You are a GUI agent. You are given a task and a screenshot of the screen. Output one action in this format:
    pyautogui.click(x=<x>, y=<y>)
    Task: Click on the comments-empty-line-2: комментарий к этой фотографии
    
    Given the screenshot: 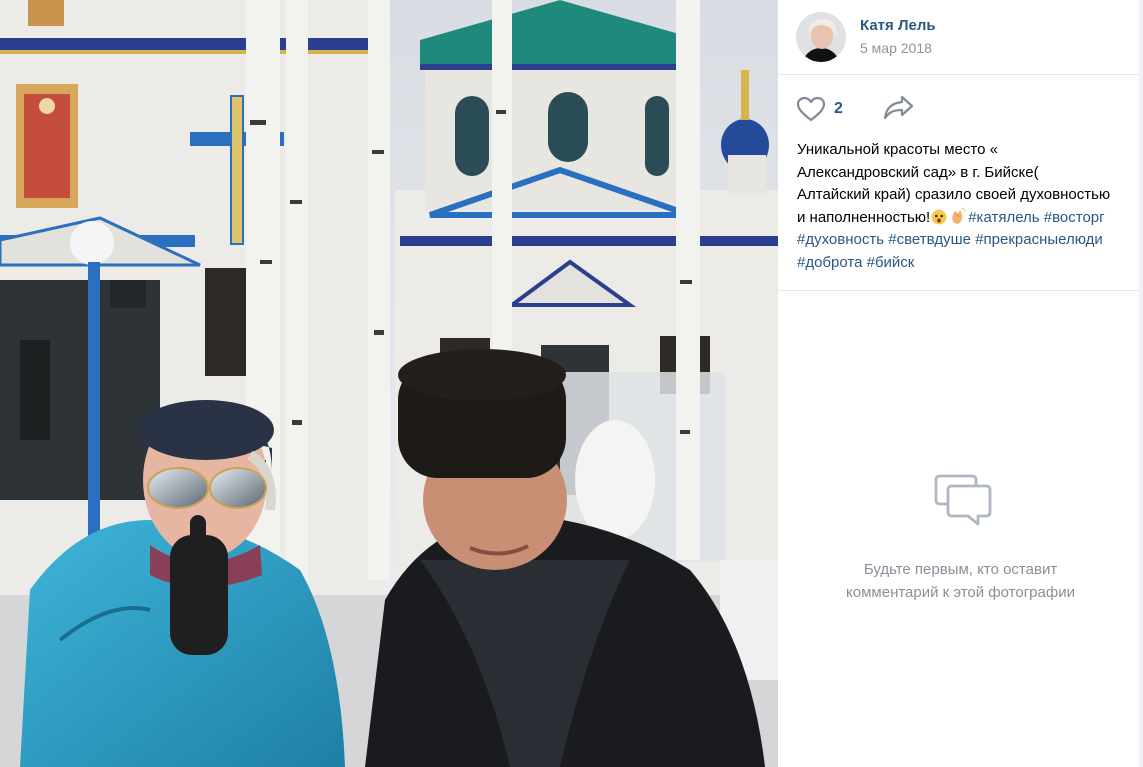 What is the action you would take?
    pyautogui.click(x=960, y=592)
    